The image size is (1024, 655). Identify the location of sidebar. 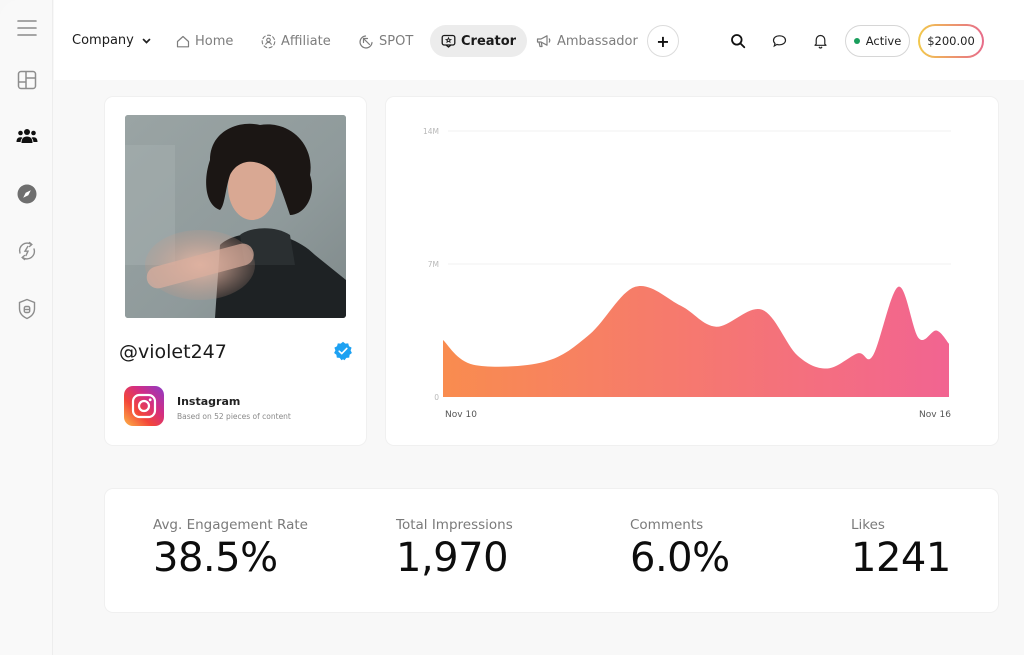
(26, 327).